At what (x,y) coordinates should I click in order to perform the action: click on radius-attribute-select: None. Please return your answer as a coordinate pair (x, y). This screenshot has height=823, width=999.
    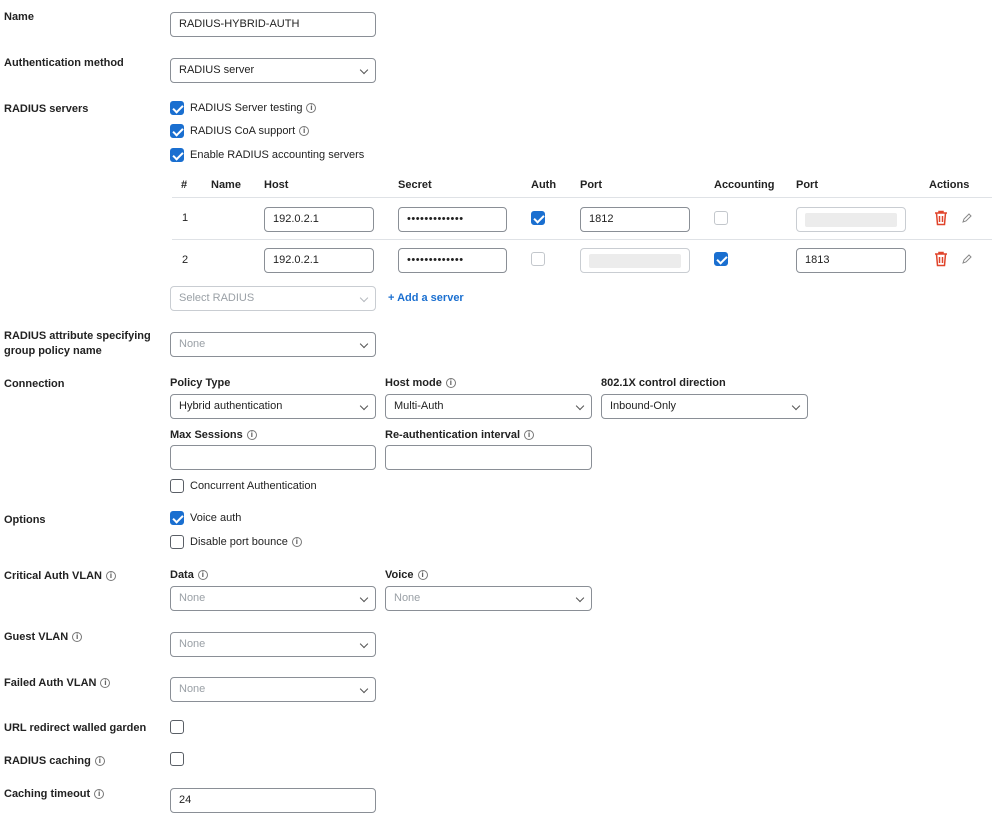
    Looking at the image, I should click on (273, 344).